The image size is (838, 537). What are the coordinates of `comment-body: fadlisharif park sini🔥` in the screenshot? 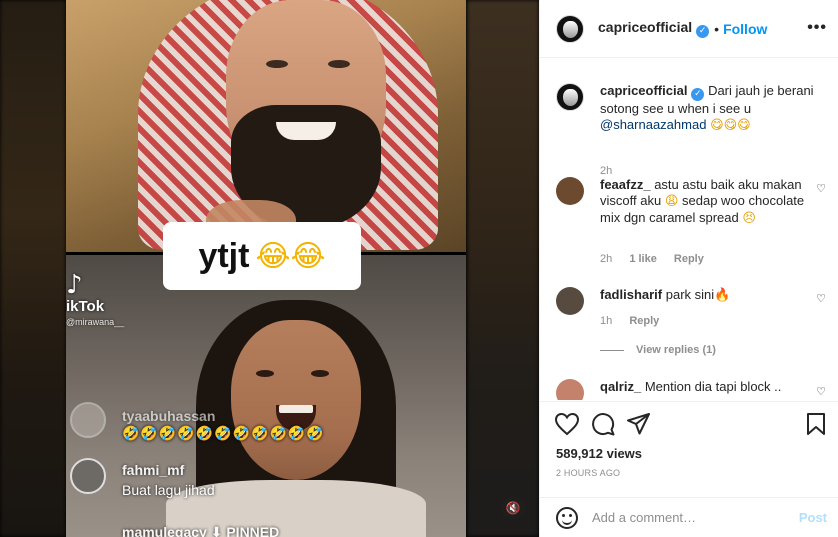 It's located at (710, 295).